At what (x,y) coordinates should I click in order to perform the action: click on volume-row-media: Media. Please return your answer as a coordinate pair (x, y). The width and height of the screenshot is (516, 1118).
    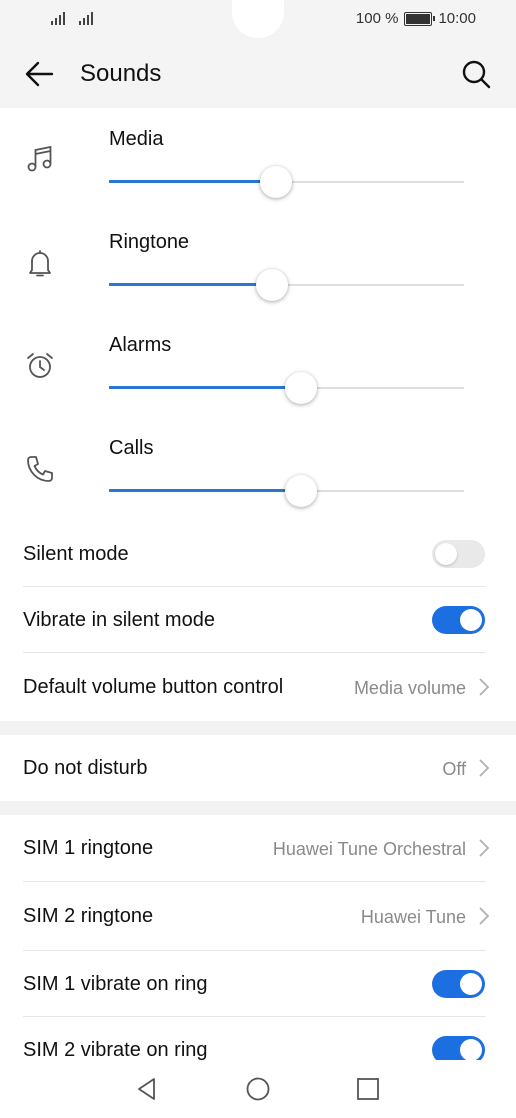
    Looking at the image, I should click on (258, 169).